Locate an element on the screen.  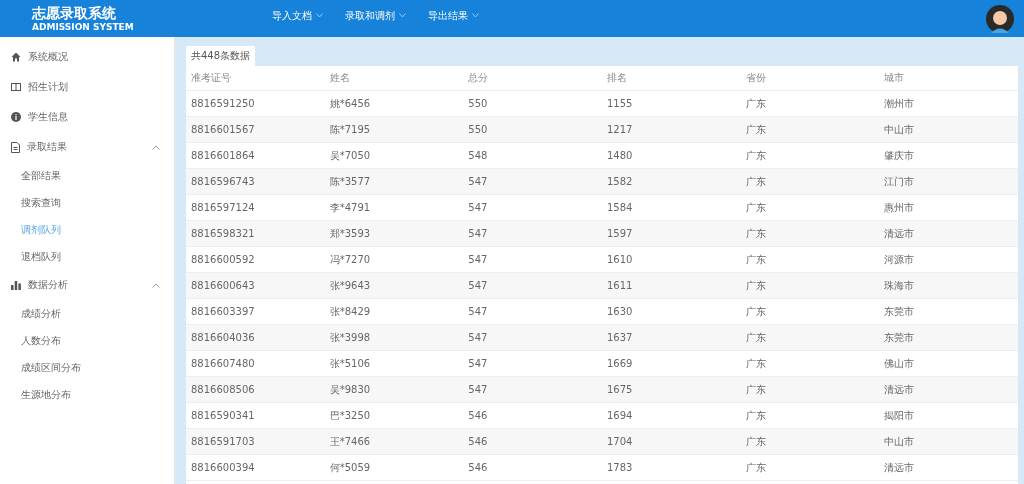
sidebar-item: 录取结果 is located at coordinates (87, 147).